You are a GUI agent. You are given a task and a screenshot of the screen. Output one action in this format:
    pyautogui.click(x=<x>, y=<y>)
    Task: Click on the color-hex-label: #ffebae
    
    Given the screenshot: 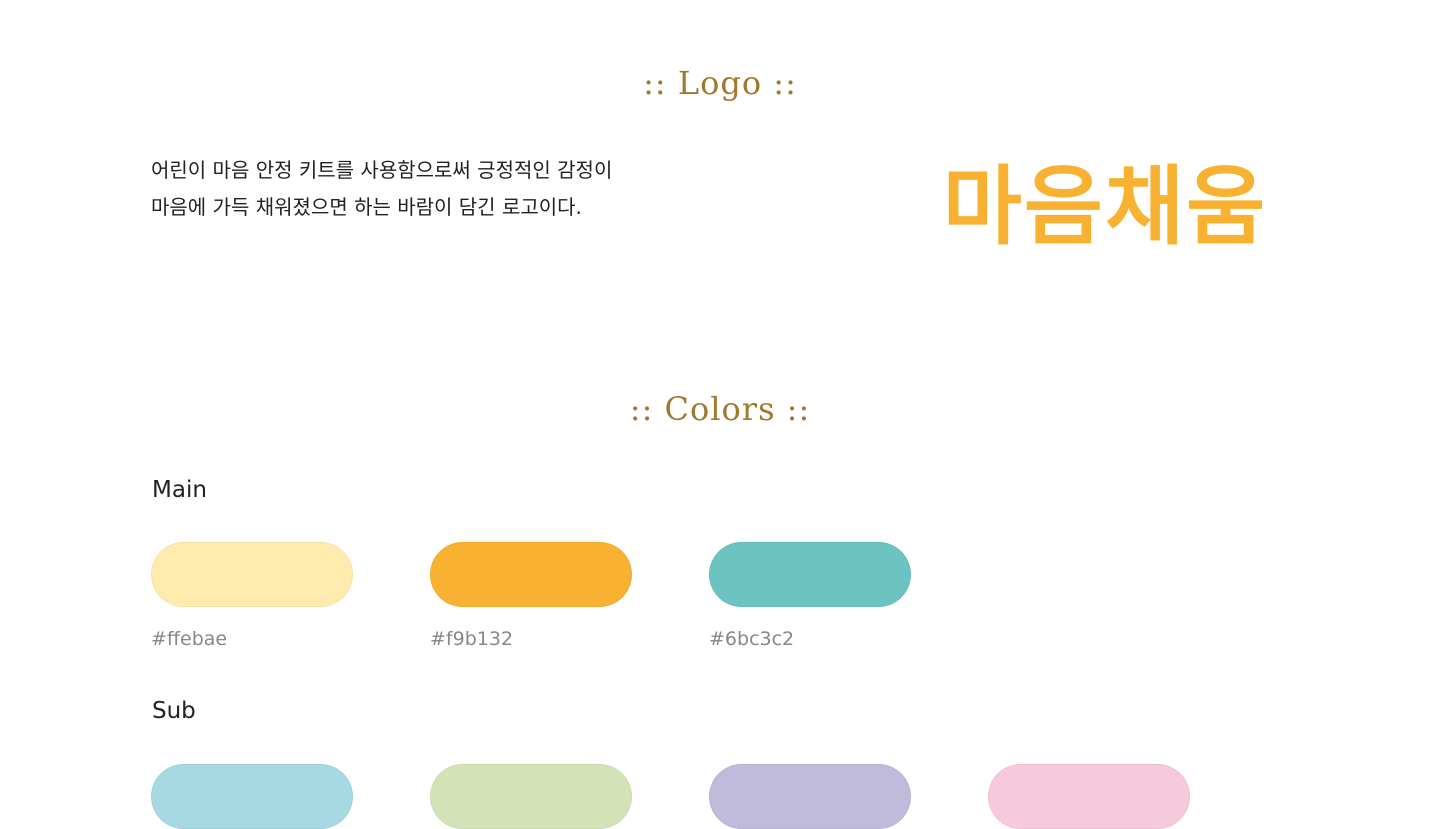 What is the action you would take?
    pyautogui.click(x=189, y=639)
    